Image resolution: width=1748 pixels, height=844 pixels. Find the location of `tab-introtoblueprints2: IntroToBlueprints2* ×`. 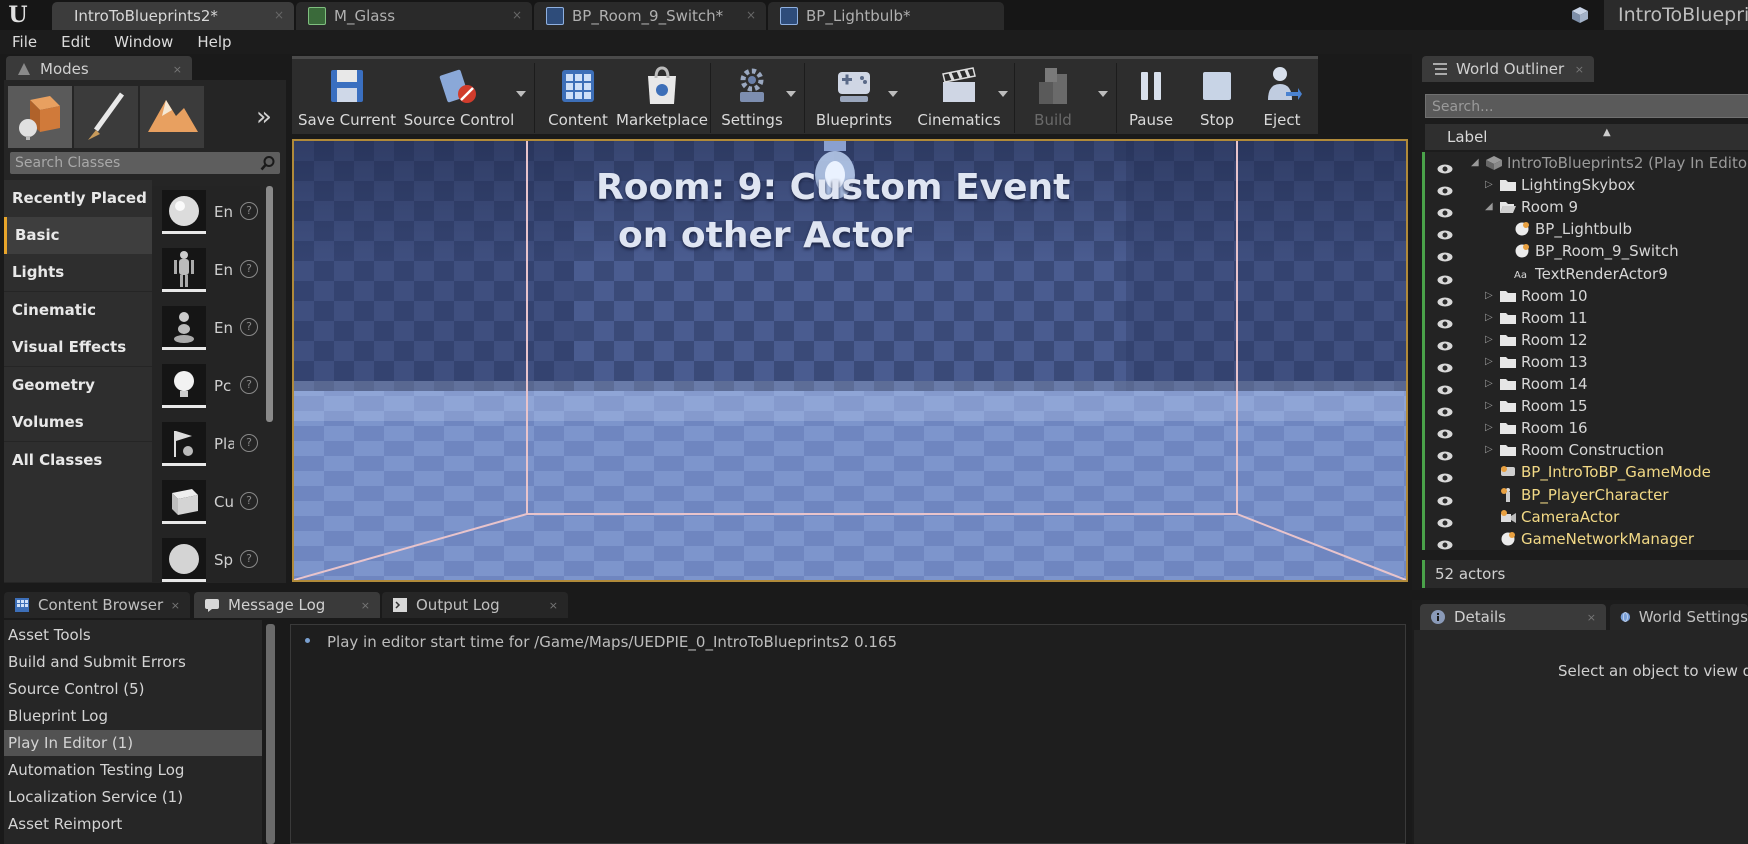

tab-introtoblueprints2: IntroToBlueprints2* × is located at coordinates (173, 16).